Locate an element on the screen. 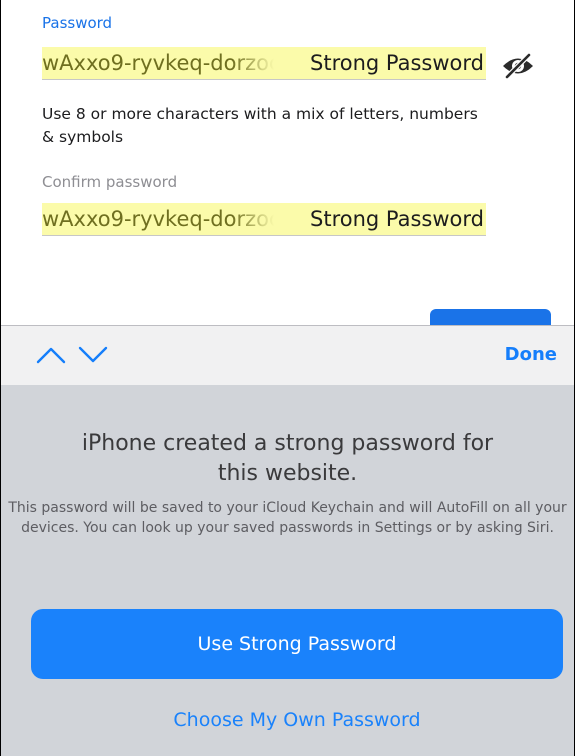  password-label: Password is located at coordinates (77, 23).